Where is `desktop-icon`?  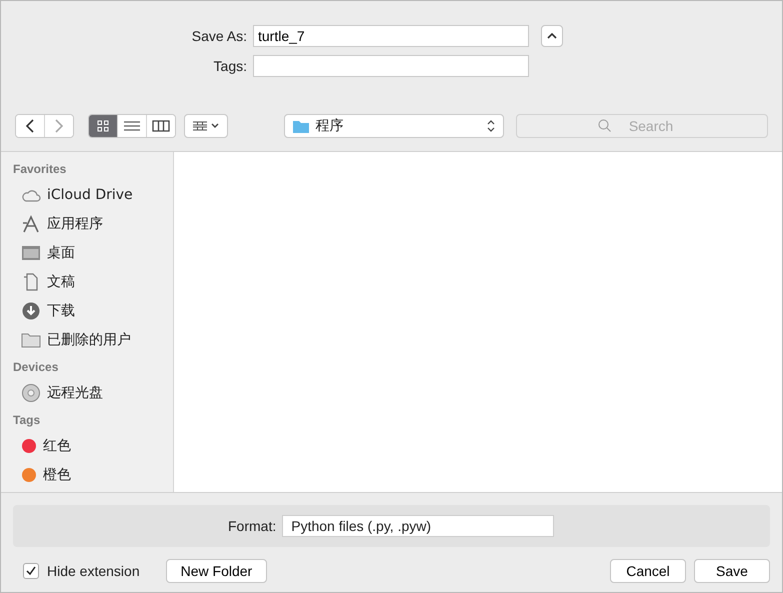
desktop-icon is located at coordinates (31, 253).